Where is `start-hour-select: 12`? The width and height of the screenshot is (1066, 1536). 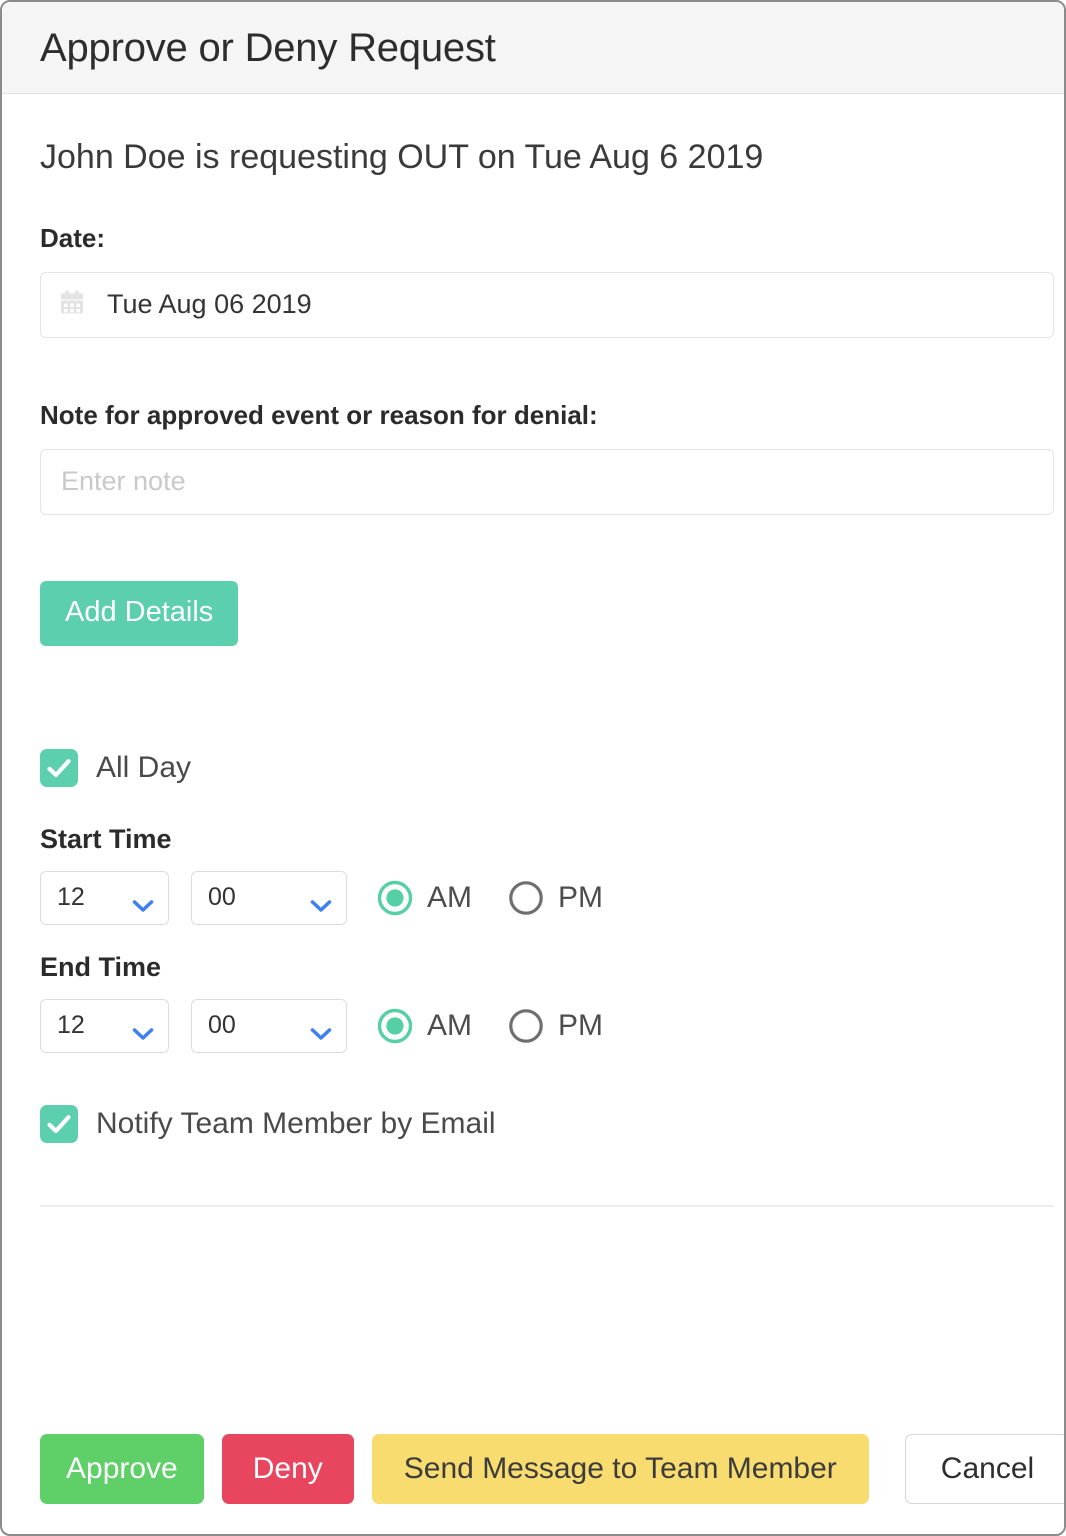 start-hour-select: 12 is located at coordinates (104, 897).